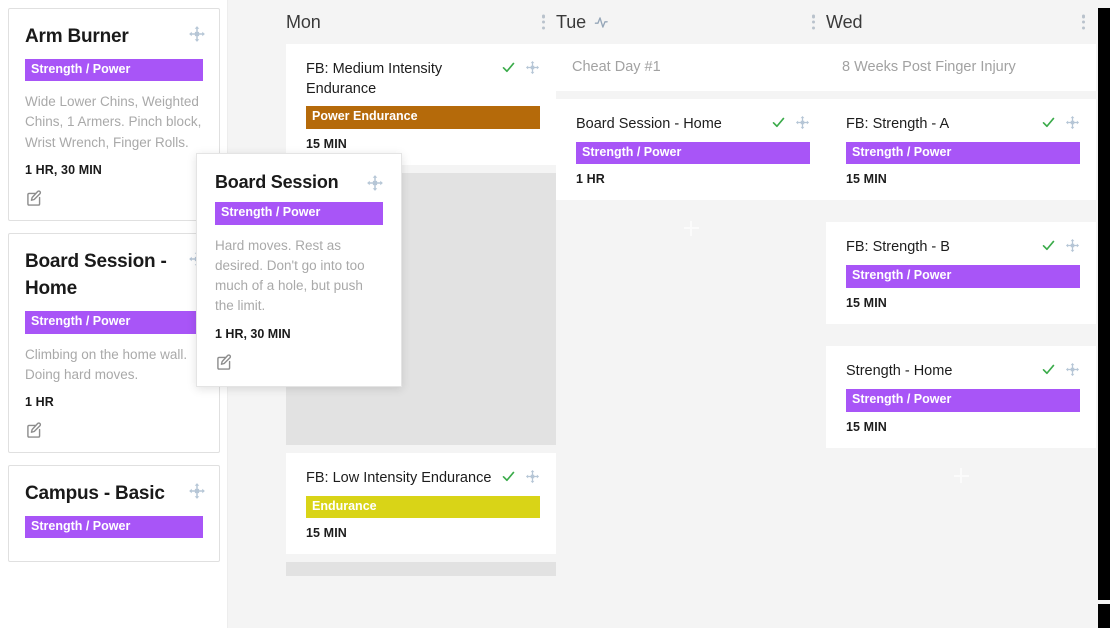  Describe the element at coordinates (303, 21) in the screenshot. I see `column-title: Mon` at that location.